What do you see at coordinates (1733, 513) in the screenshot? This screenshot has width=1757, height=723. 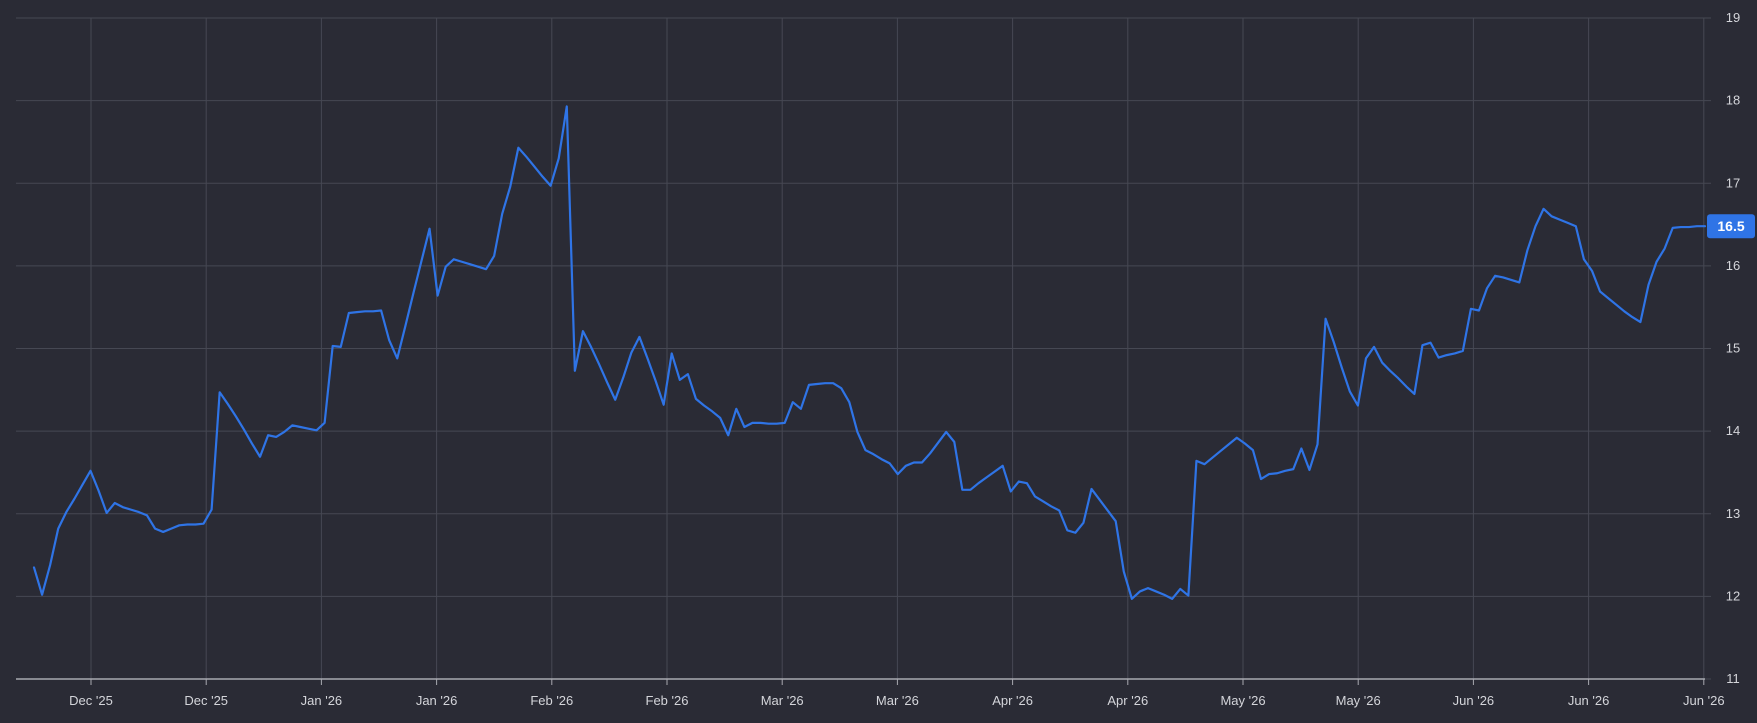 I see `y-tick-label: 13` at bounding box center [1733, 513].